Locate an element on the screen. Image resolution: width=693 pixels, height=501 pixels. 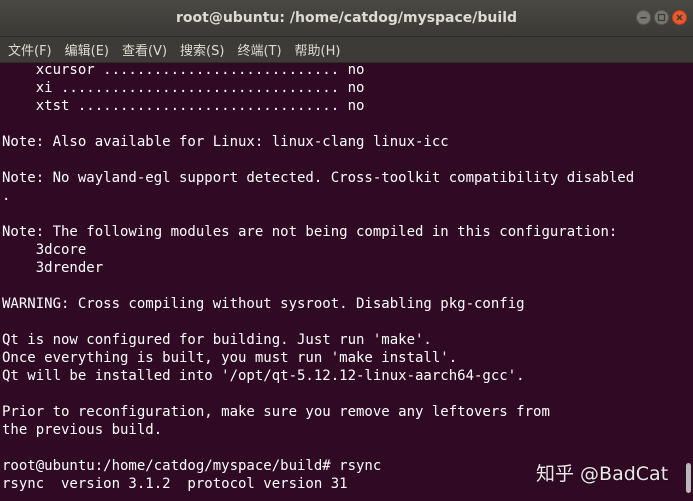
maximize-icon is located at coordinates (661, 17).